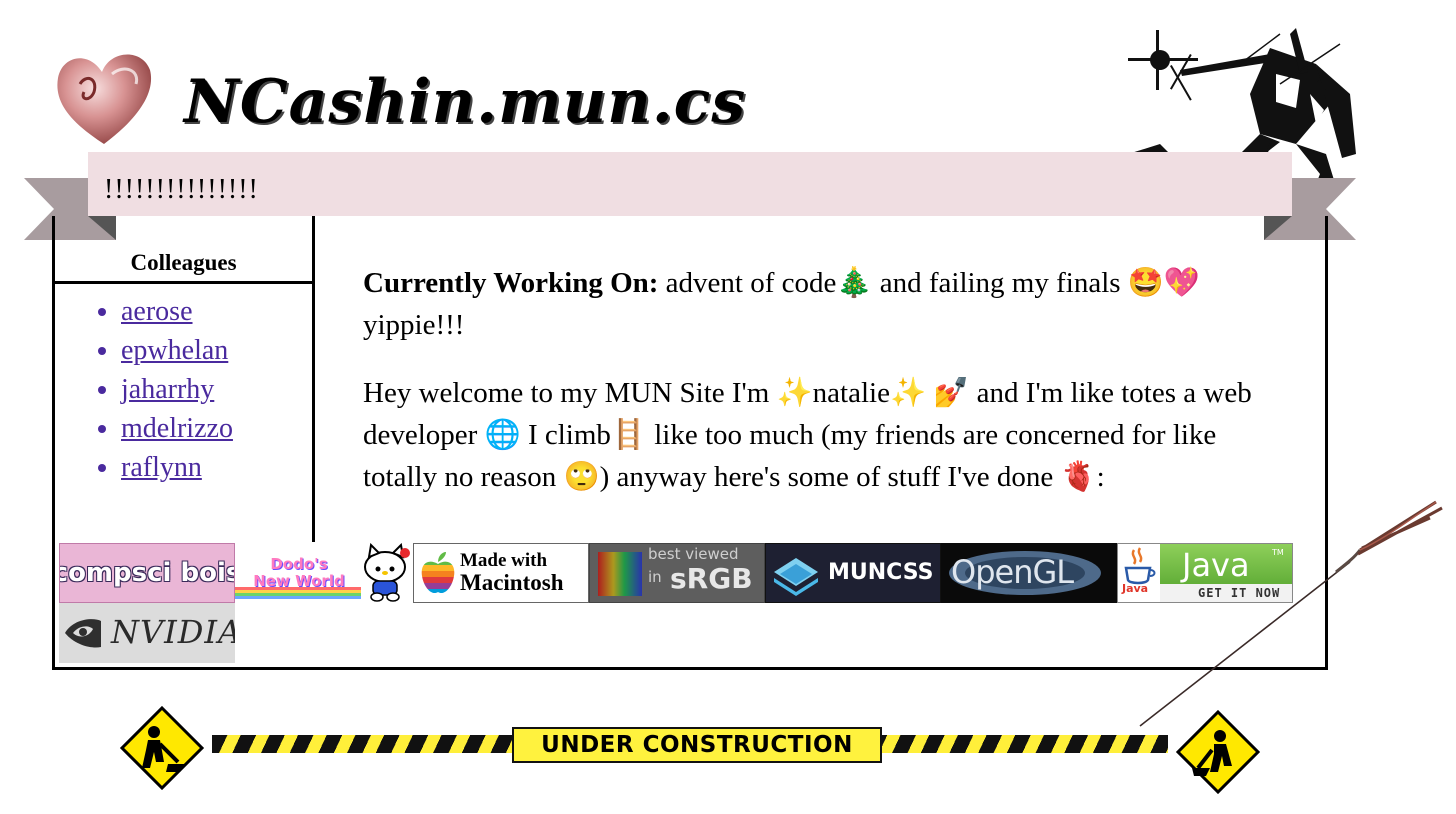 The image size is (1456, 814). I want to click on compsci-bois-label: compsci bois, so click(147, 573).